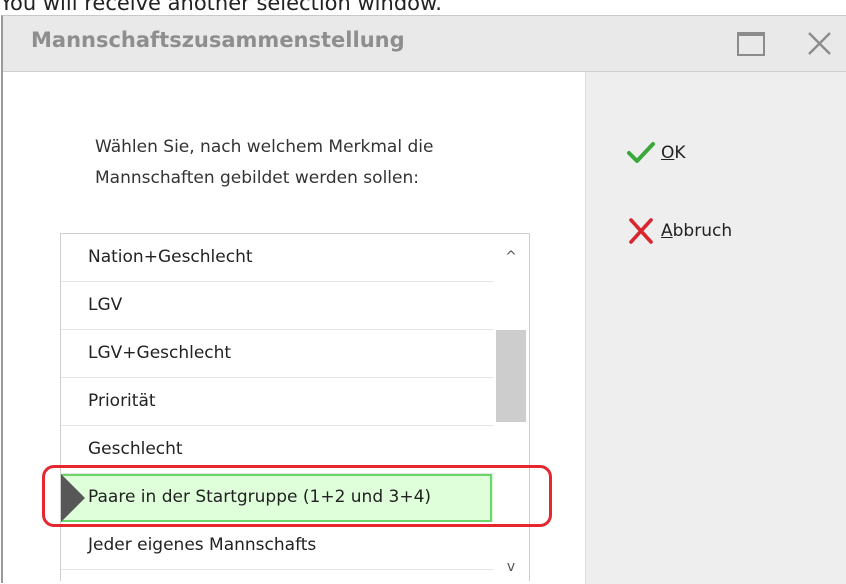 The width and height of the screenshot is (846, 584). What do you see at coordinates (424, 44) in the screenshot?
I see `title-bar: Mannschaftszusammenstellung` at bounding box center [424, 44].